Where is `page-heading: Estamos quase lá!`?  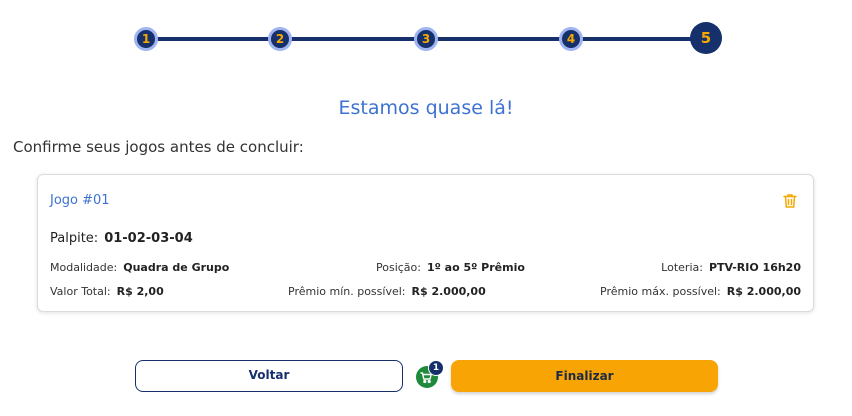
page-heading: Estamos quase lá! is located at coordinates (426, 108).